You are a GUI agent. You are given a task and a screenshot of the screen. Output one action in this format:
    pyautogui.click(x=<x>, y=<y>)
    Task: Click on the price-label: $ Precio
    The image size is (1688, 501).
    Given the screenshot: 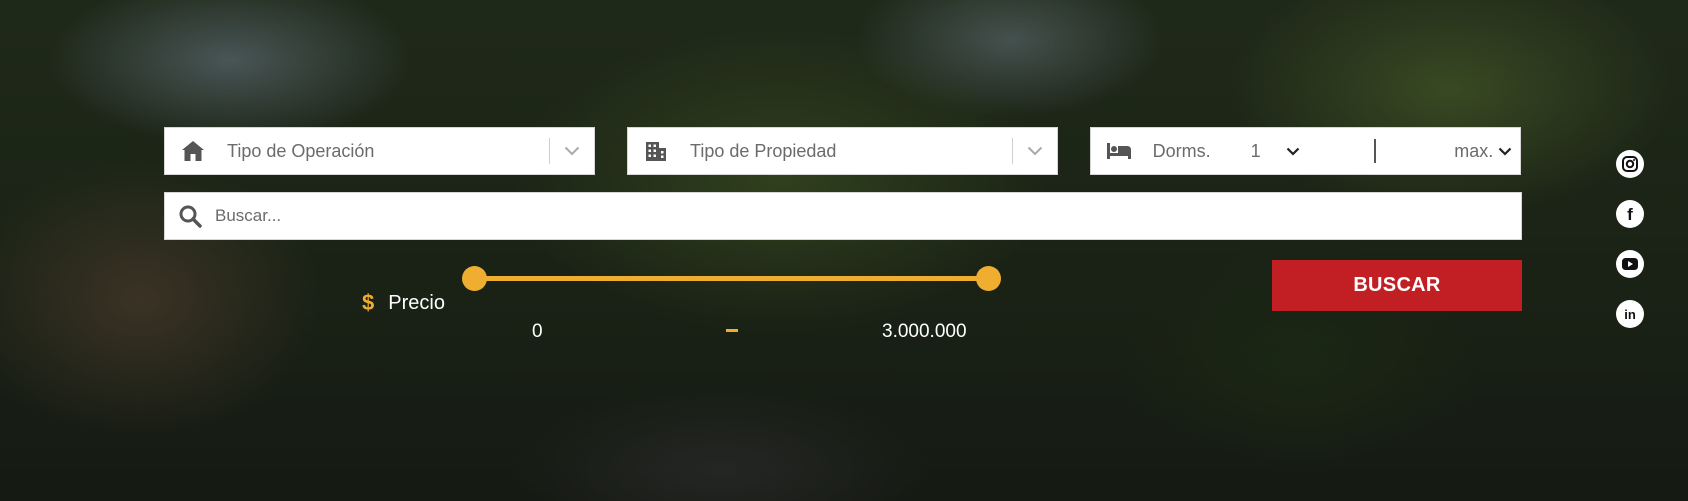 What is the action you would take?
    pyautogui.click(x=403, y=303)
    